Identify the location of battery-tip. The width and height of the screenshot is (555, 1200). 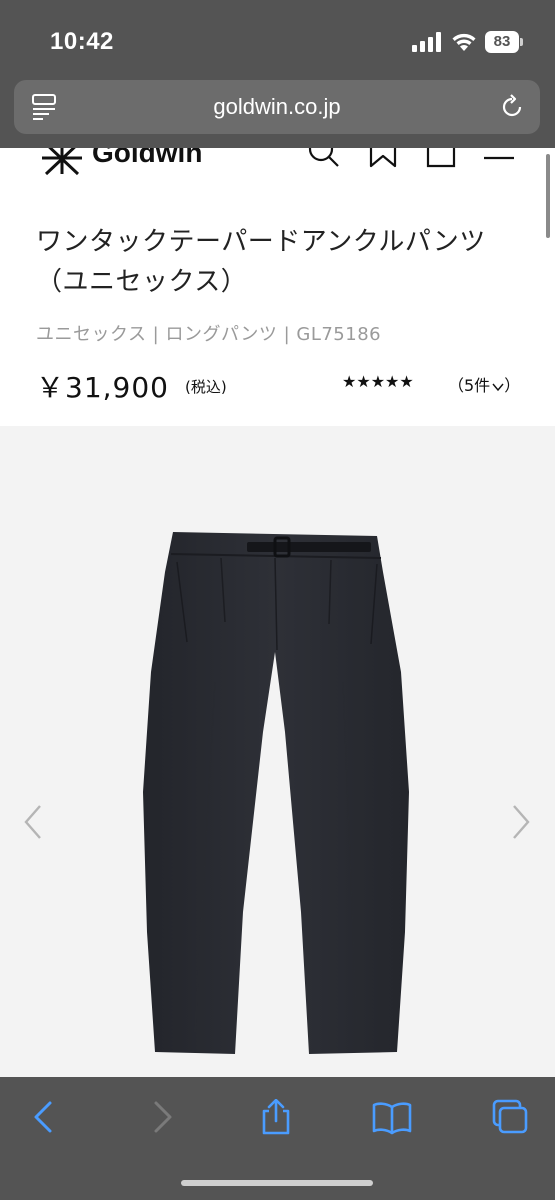
(521, 42).